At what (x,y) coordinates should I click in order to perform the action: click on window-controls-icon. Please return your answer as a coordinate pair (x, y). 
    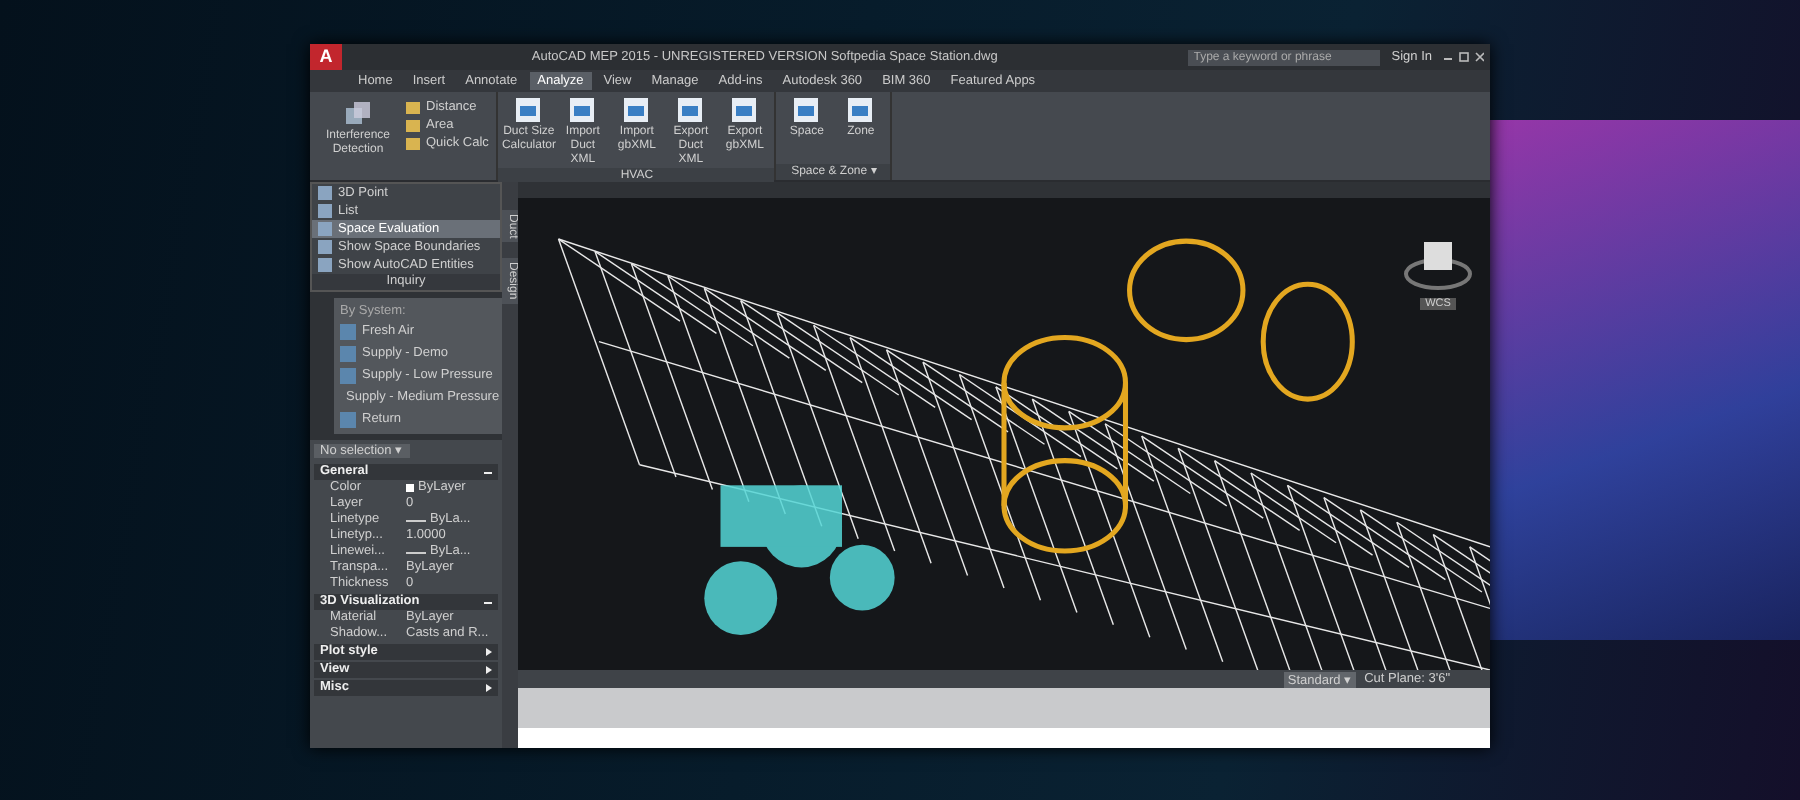
    Looking at the image, I should click on (1464, 57).